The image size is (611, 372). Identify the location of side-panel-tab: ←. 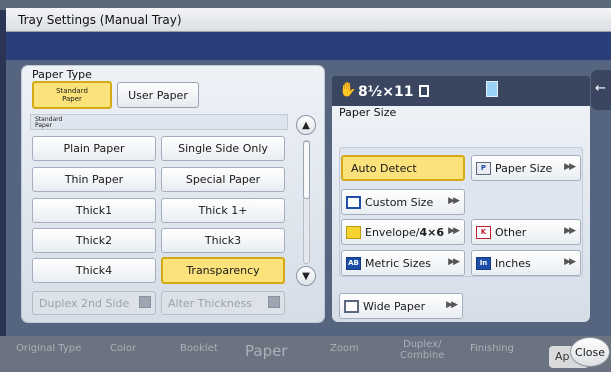
(601, 90).